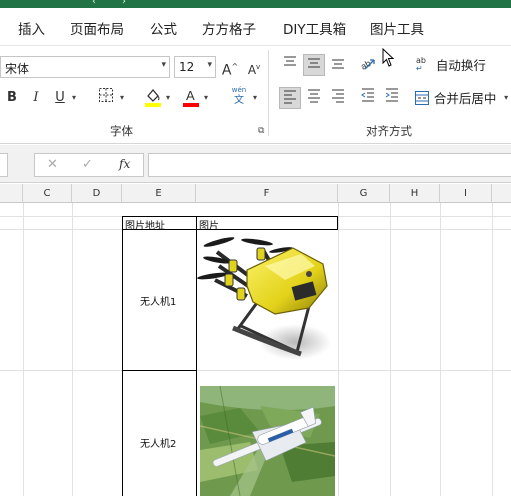  Describe the element at coordinates (267, 441) in the screenshot. I see `drone-2-image` at that location.